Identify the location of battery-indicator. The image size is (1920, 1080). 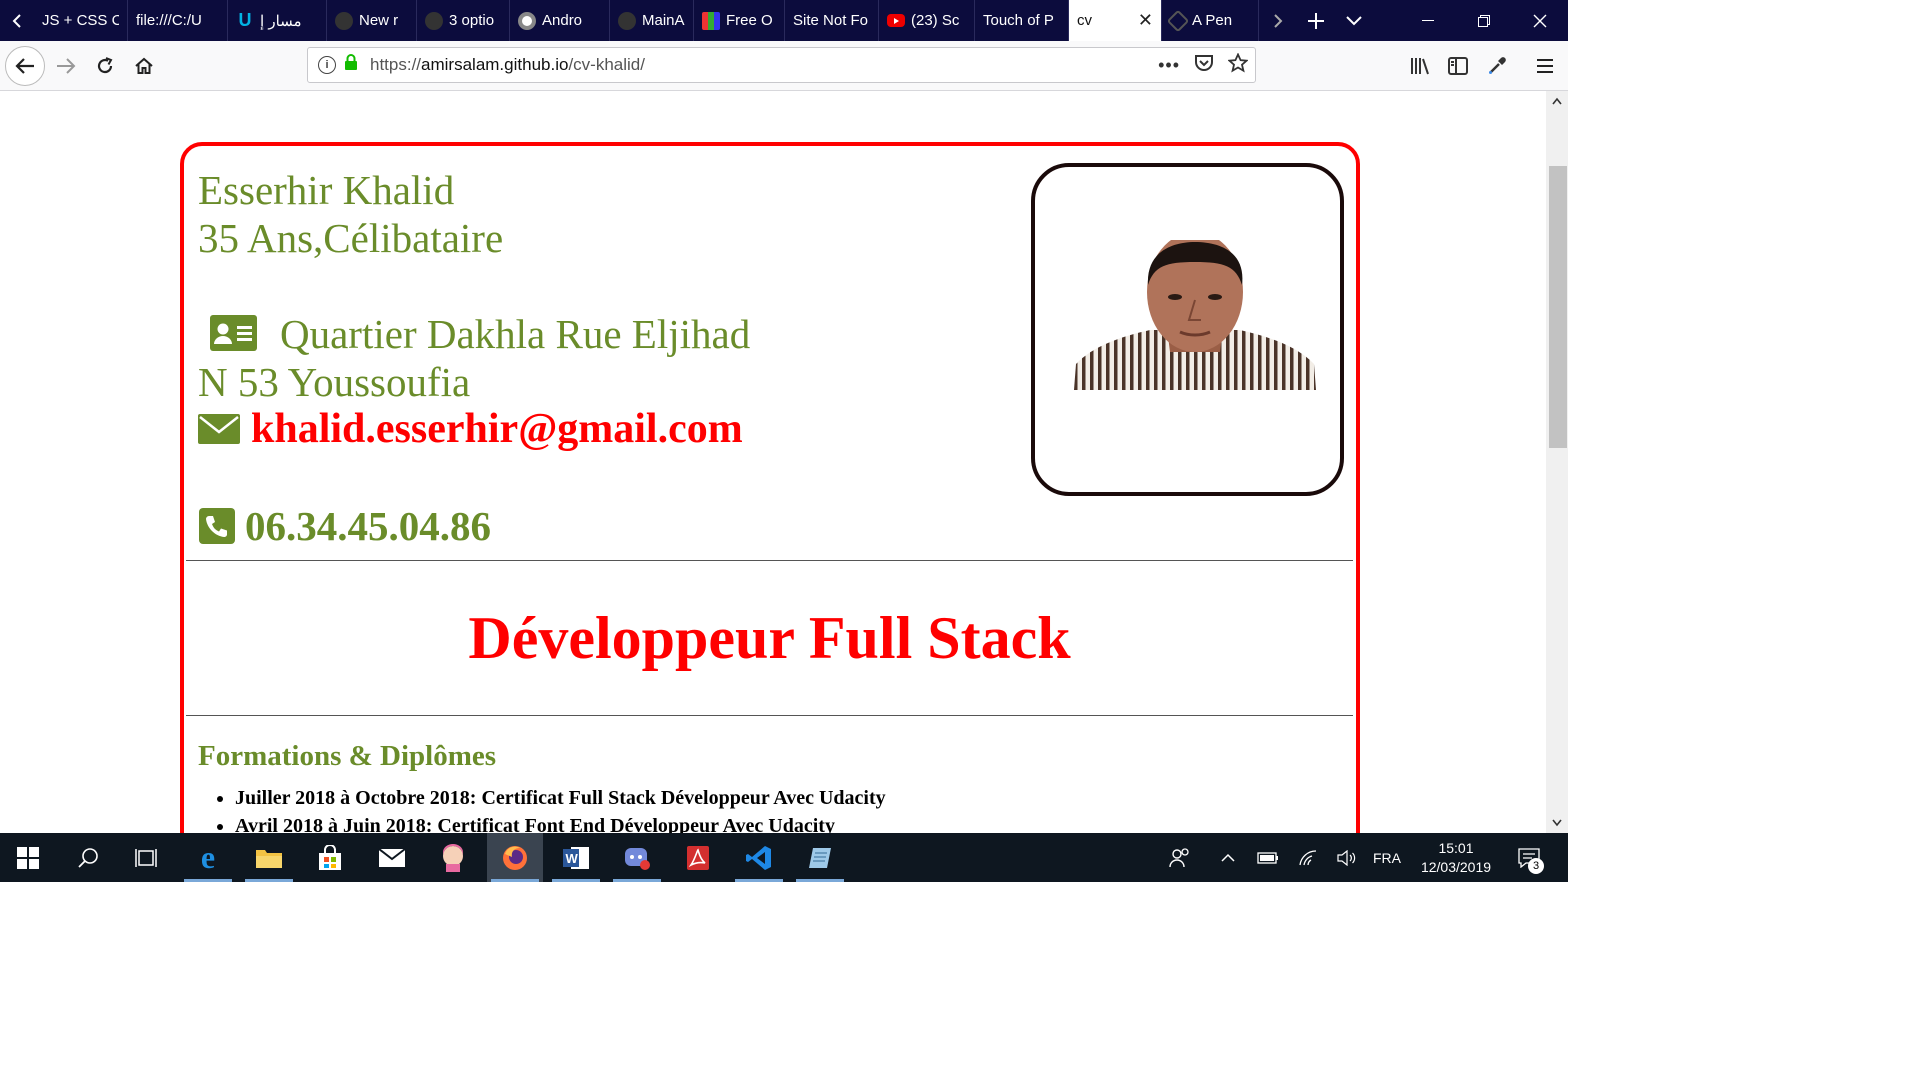
(1268, 857).